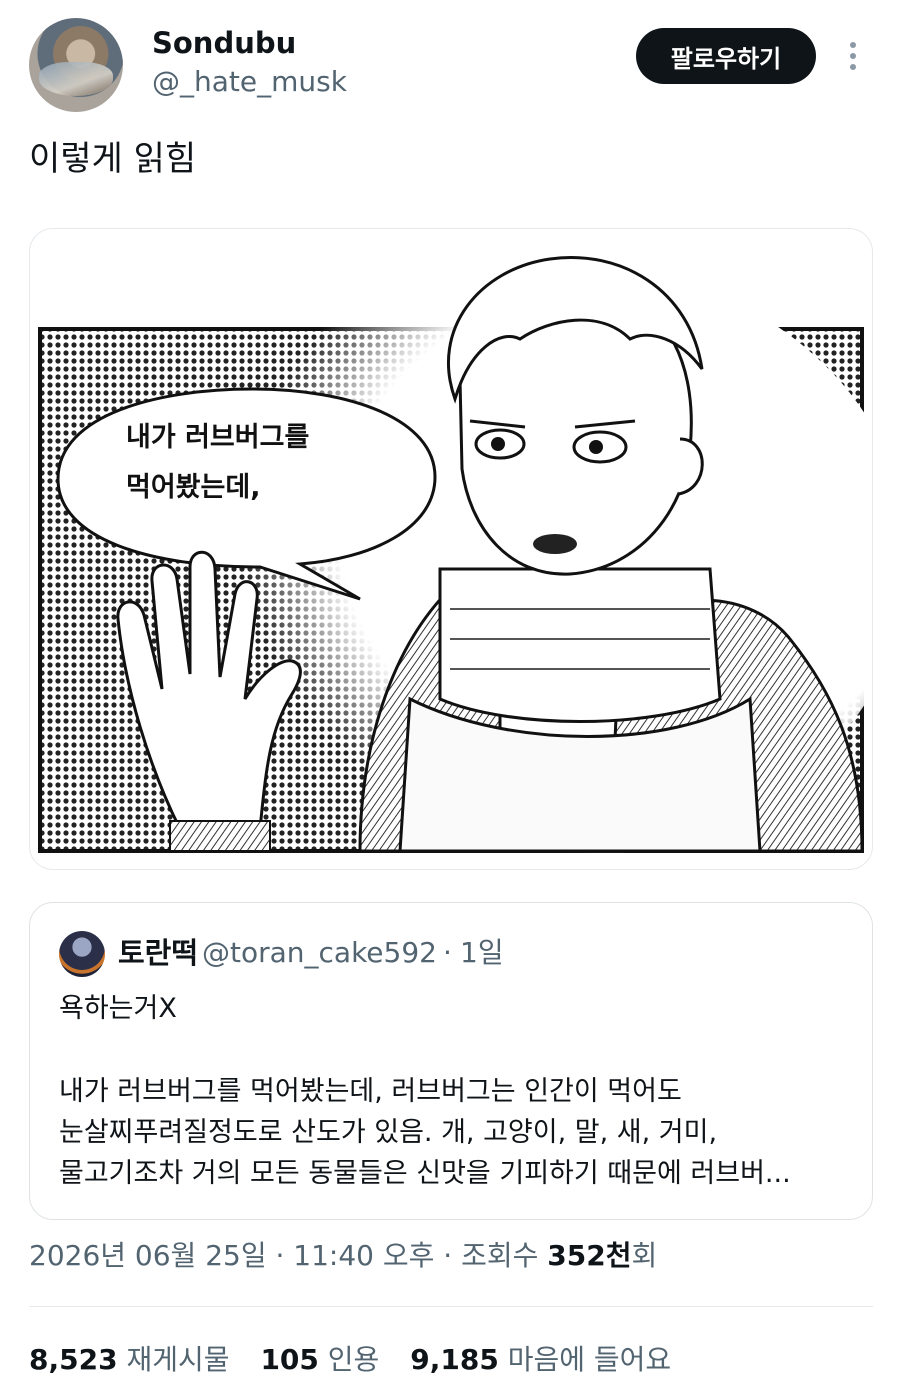 This screenshot has width=900, height=1399. I want to click on quoted-author-handle: @toran_cake592, so click(319, 953).